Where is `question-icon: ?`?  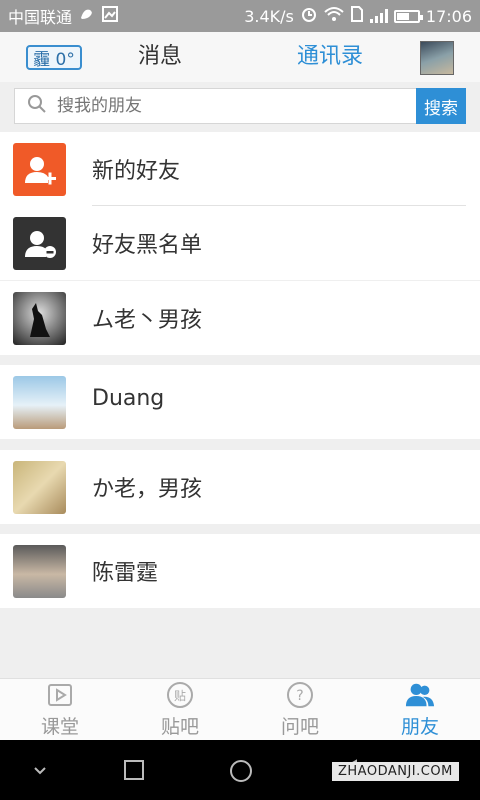
question-icon: ? is located at coordinates (300, 695).